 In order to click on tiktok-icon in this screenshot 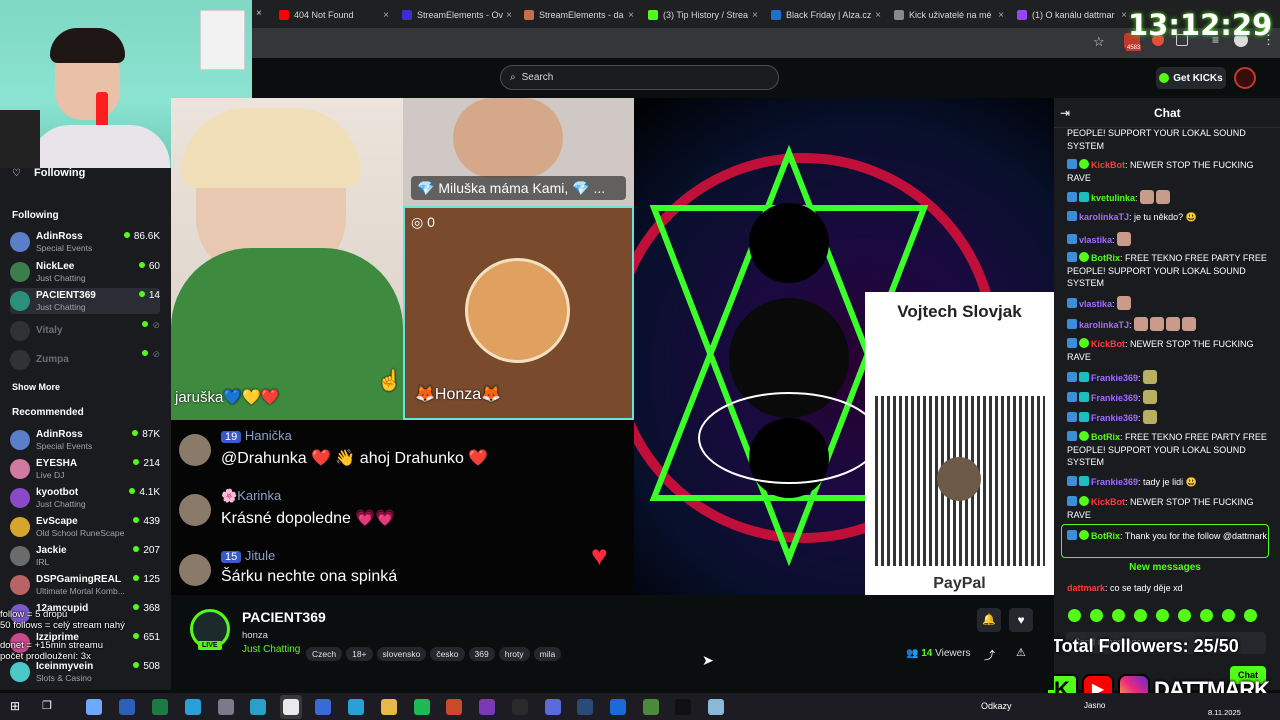, I will do `click(683, 707)`.